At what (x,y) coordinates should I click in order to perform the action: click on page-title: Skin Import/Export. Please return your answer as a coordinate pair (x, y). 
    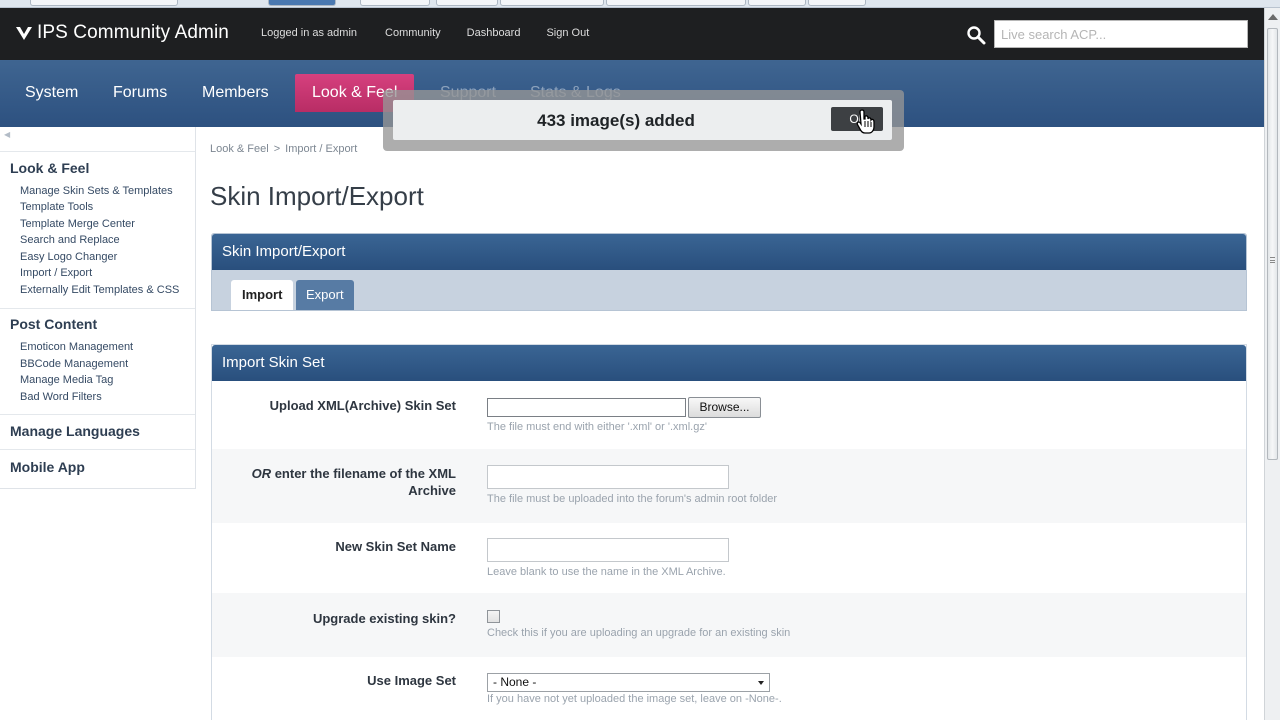
    Looking at the image, I should click on (317, 196).